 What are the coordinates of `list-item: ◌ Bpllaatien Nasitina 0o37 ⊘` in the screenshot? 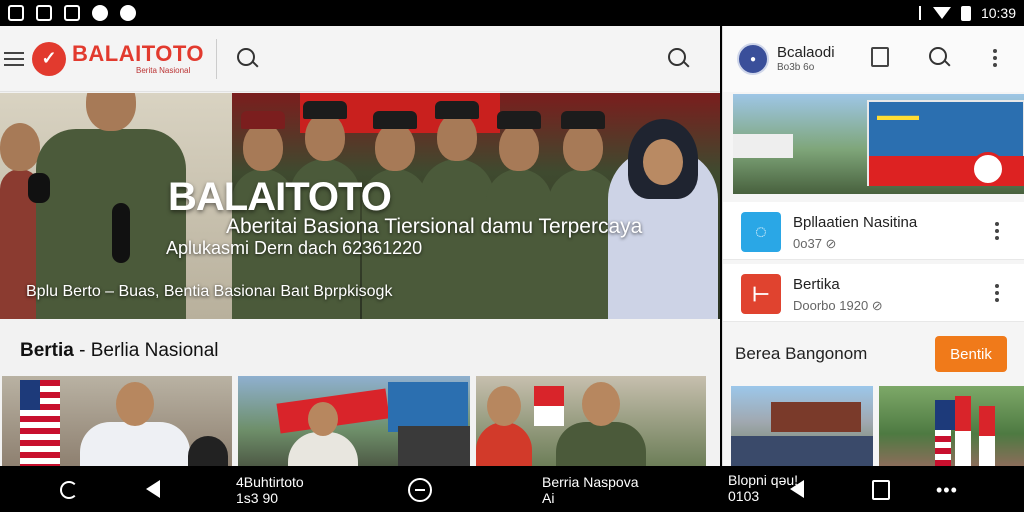 It's located at (873, 231).